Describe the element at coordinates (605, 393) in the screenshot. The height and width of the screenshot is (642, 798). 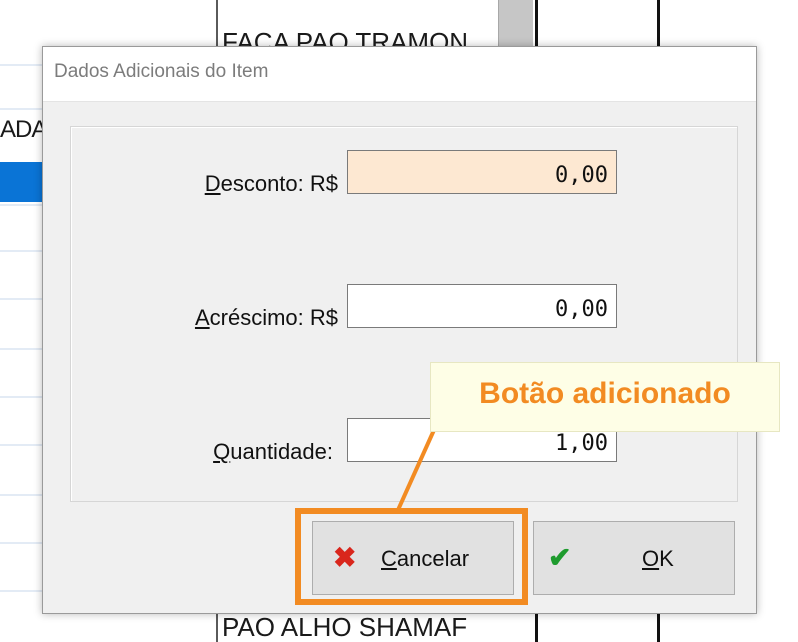
I see `annotation-text: Botão adicionado` at that location.